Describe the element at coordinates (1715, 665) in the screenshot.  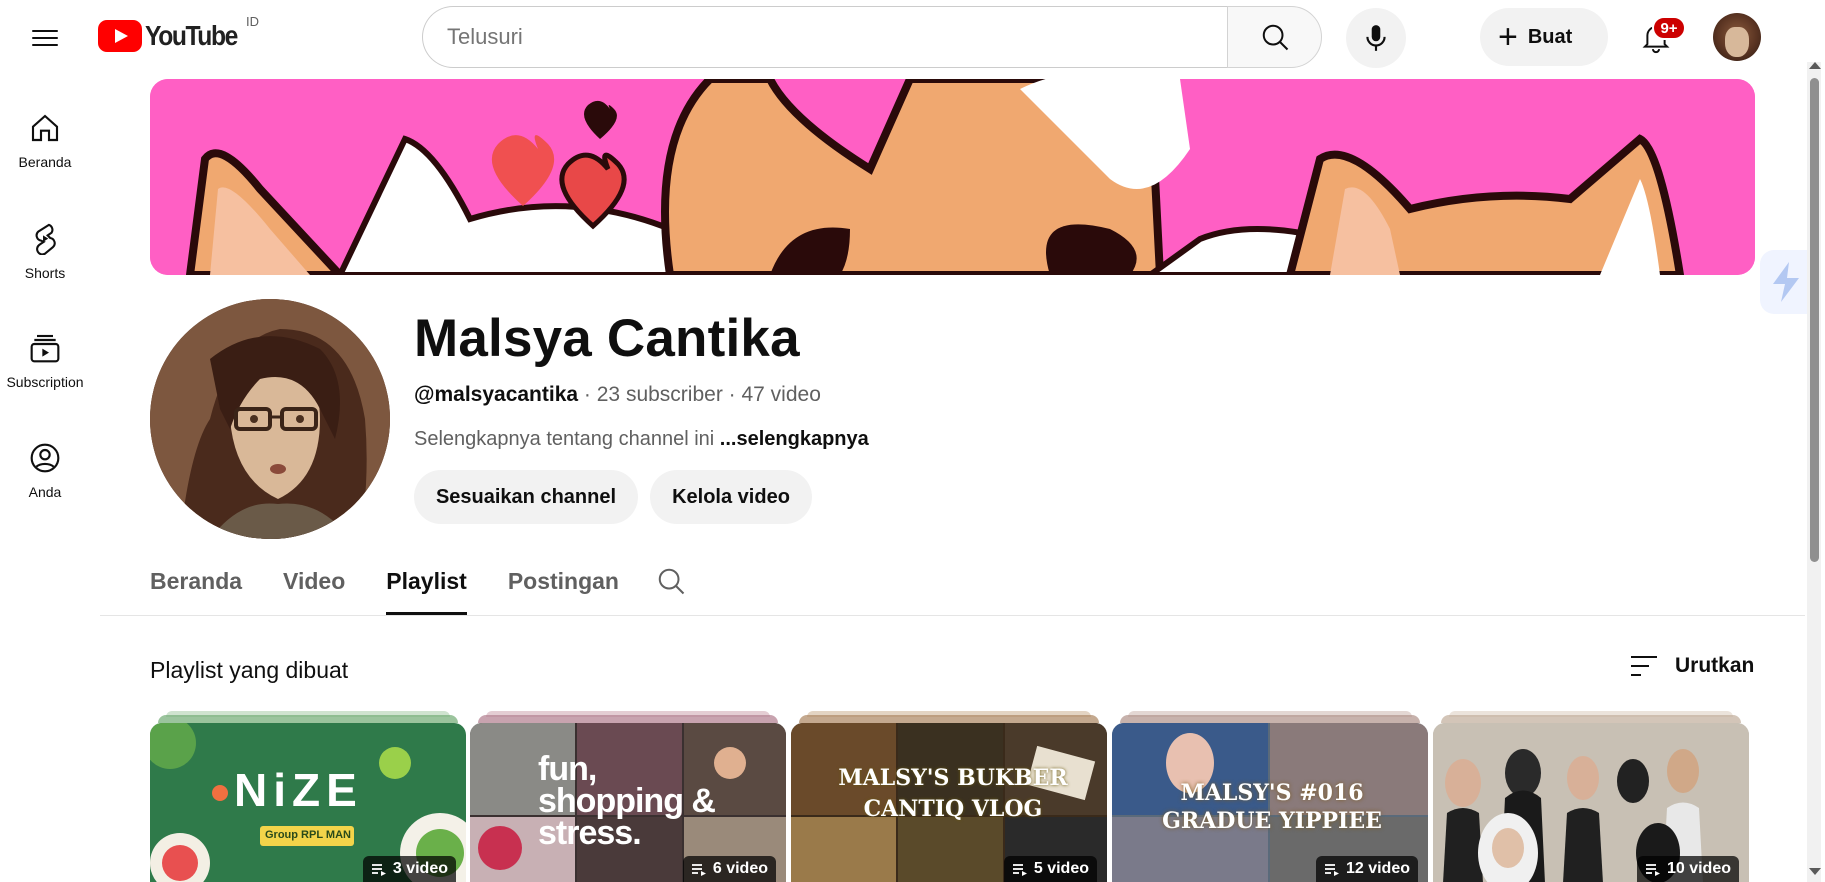
I see `sort-label: Urutkan` at that location.